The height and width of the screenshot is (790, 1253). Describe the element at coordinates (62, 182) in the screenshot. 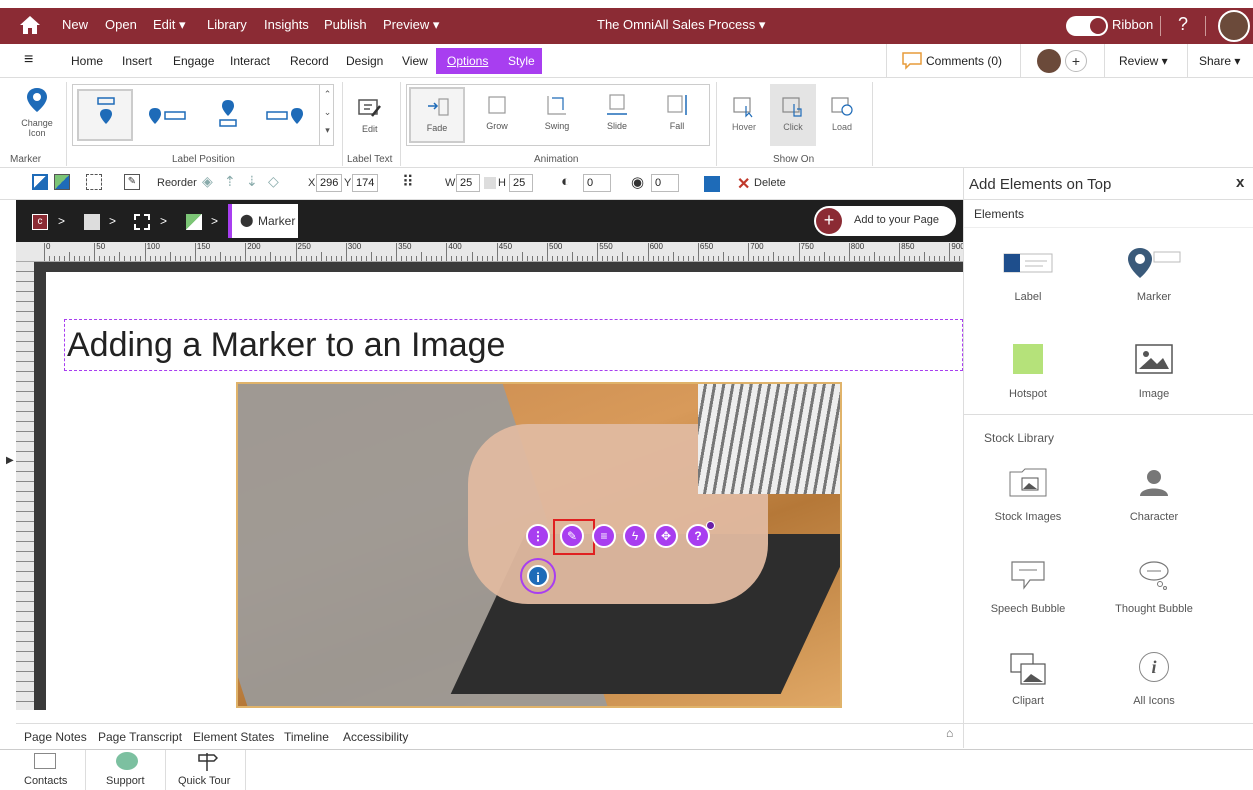

I see `image-fill-icon` at that location.